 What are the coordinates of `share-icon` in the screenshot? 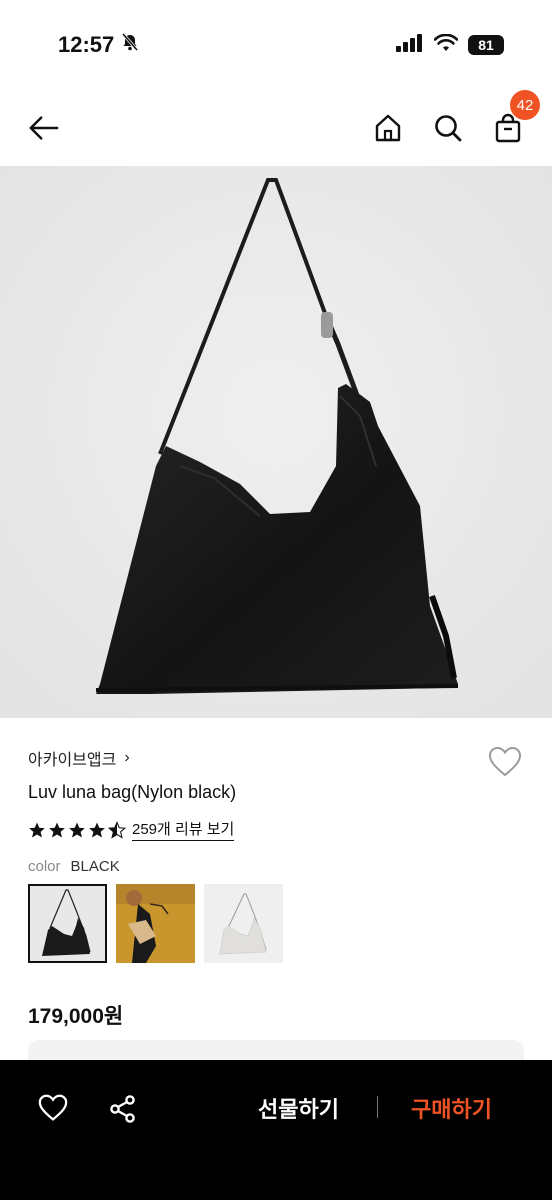 It's located at (122, 1109).